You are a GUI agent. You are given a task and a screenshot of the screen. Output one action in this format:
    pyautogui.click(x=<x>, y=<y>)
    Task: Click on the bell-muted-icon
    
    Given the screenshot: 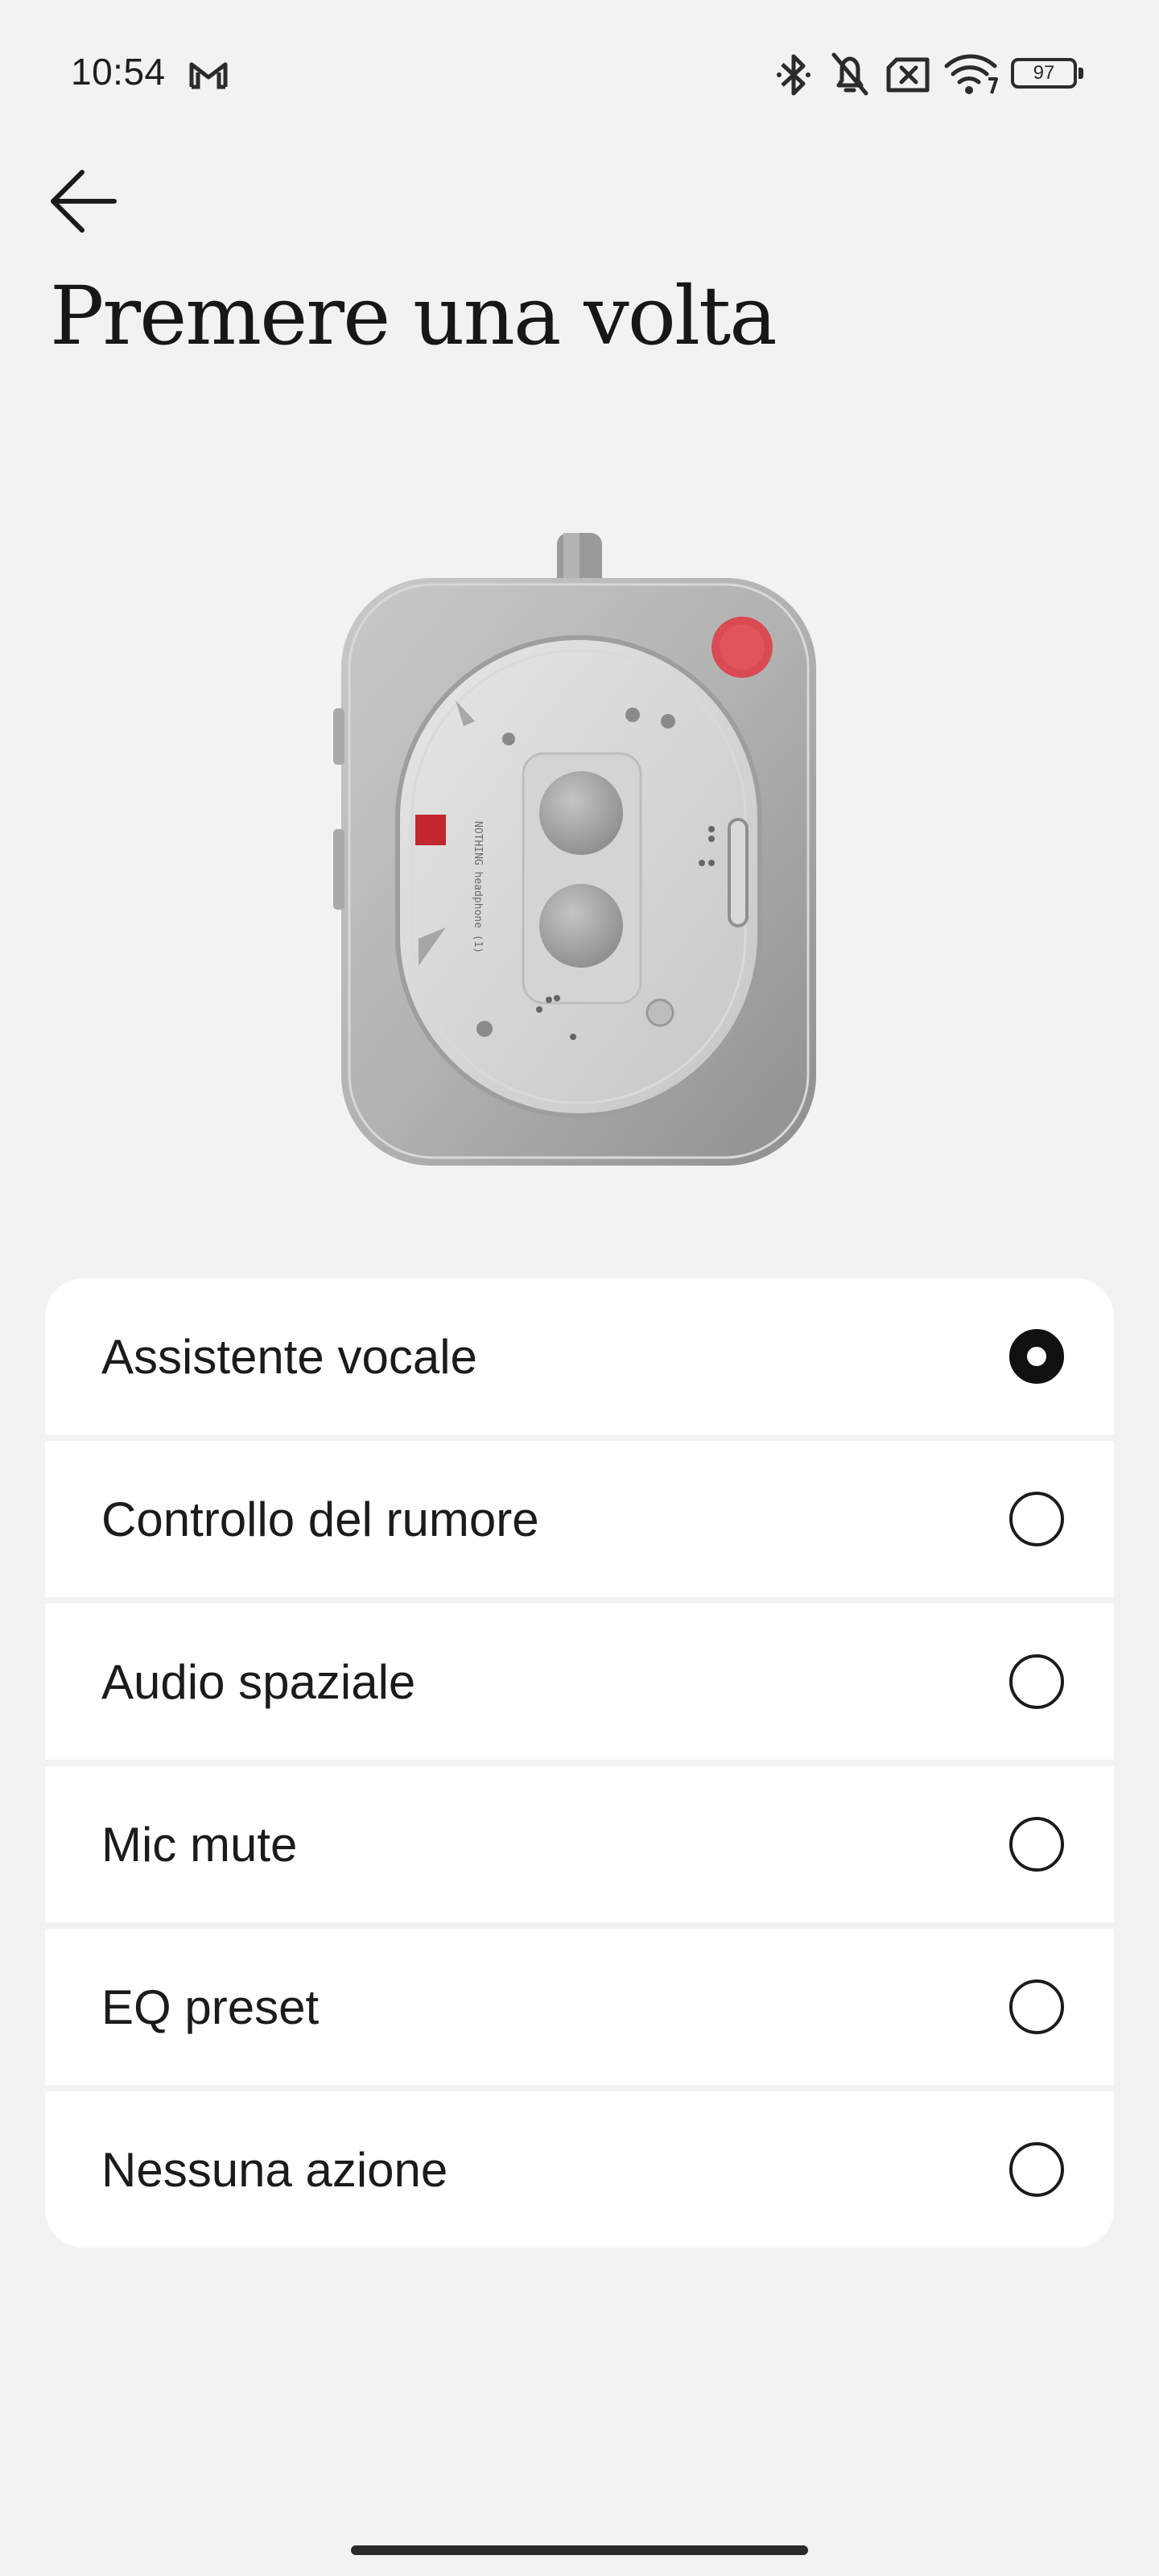 What is the action you would take?
    pyautogui.click(x=849, y=74)
    